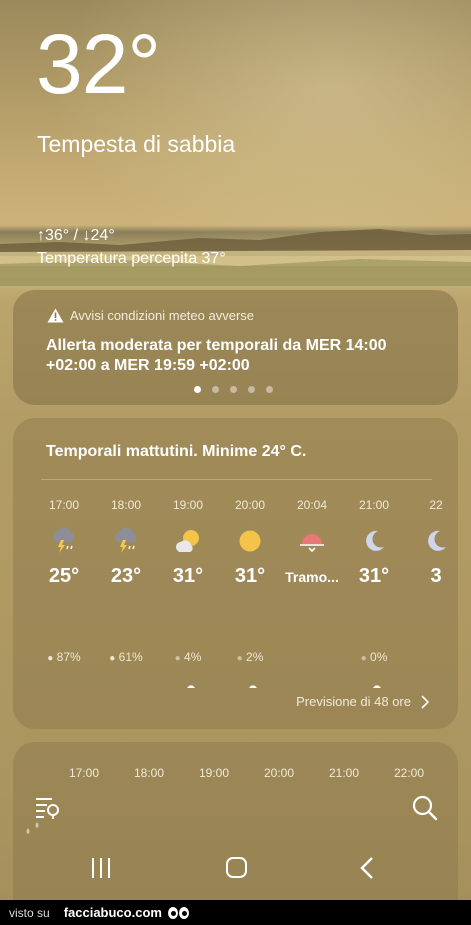 Image resolution: width=471 pixels, height=925 pixels. What do you see at coordinates (55, 315) in the screenshot?
I see `warning-icon` at bounding box center [55, 315].